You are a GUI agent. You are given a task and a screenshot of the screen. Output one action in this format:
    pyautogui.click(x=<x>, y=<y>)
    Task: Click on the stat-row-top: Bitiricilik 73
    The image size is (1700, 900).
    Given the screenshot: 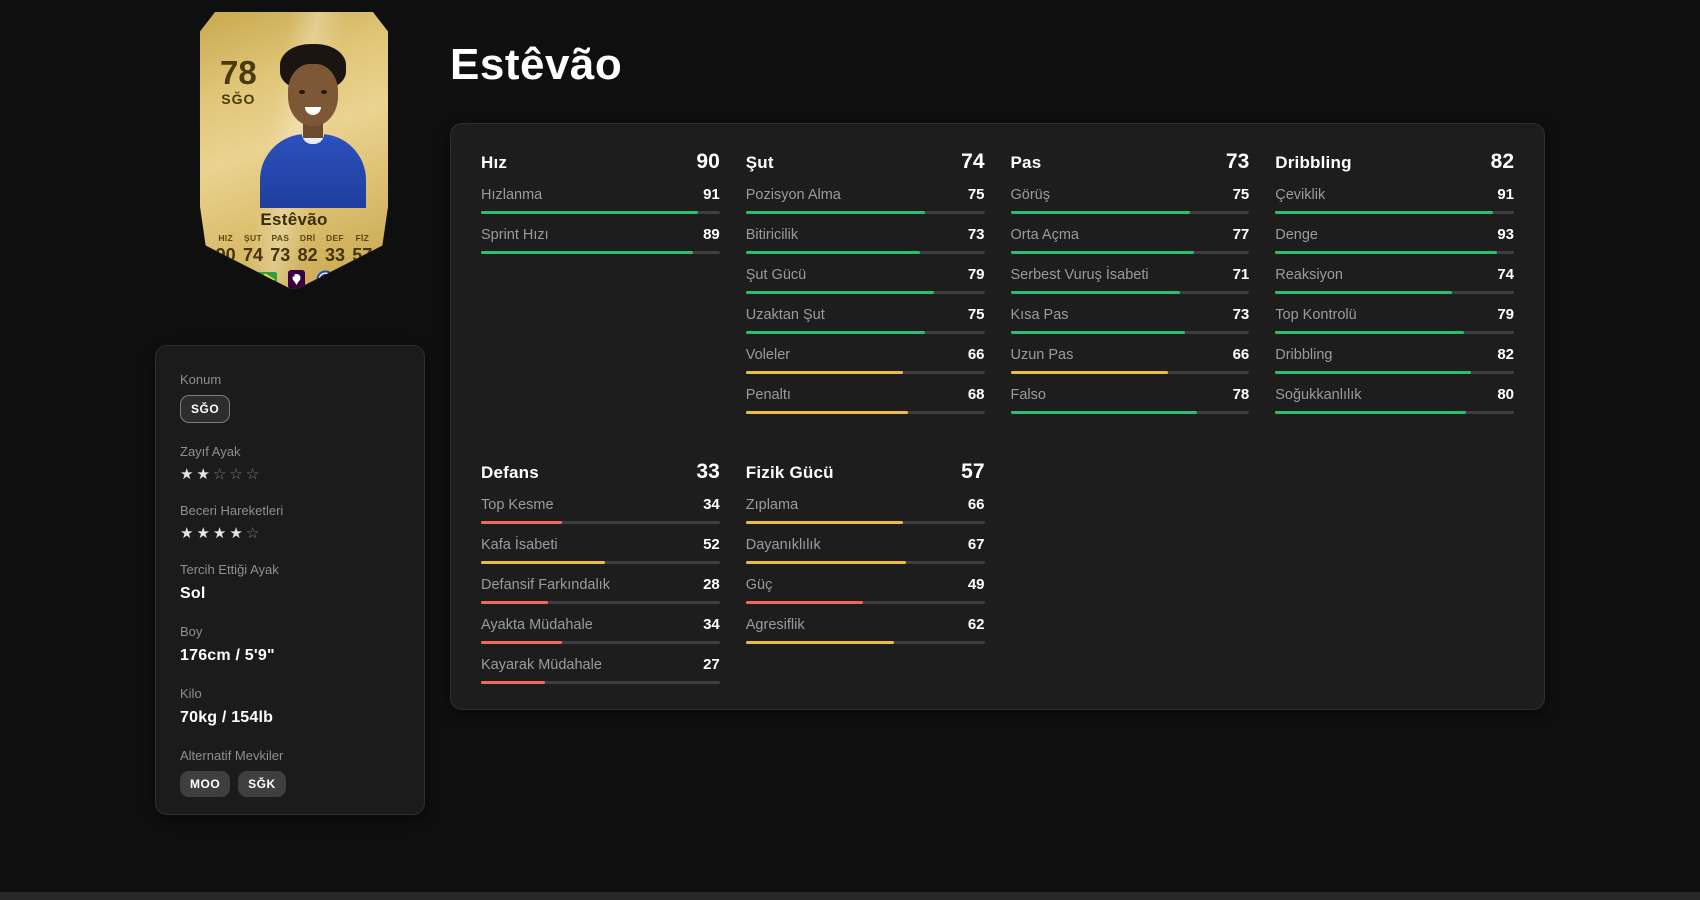 What is the action you would take?
    pyautogui.click(x=865, y=234)
    